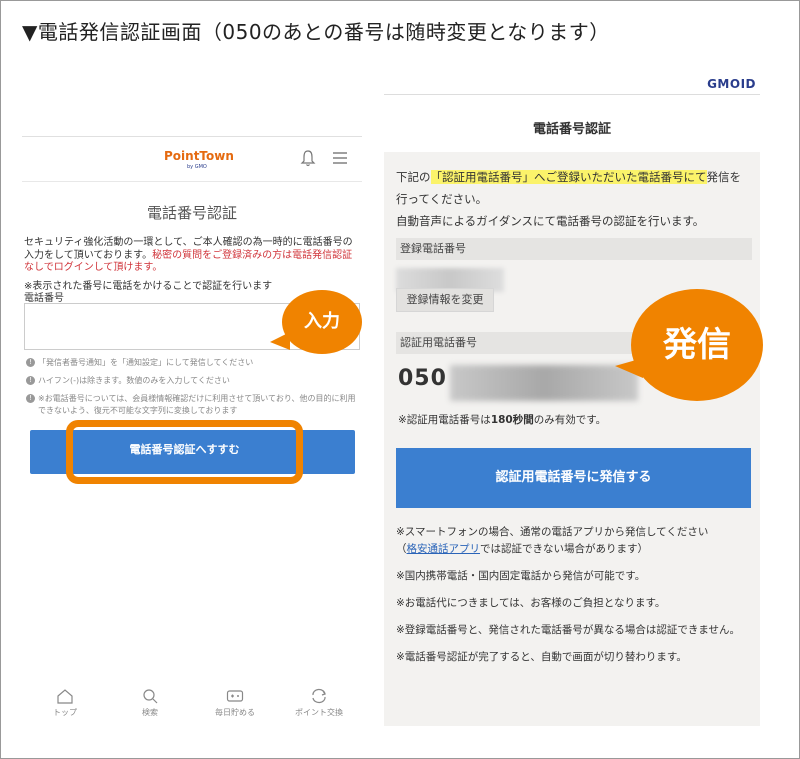  What do you see at coordinates (65, 696) in the screenshot?
I see `home-icon` at bounding box center [65, 696].